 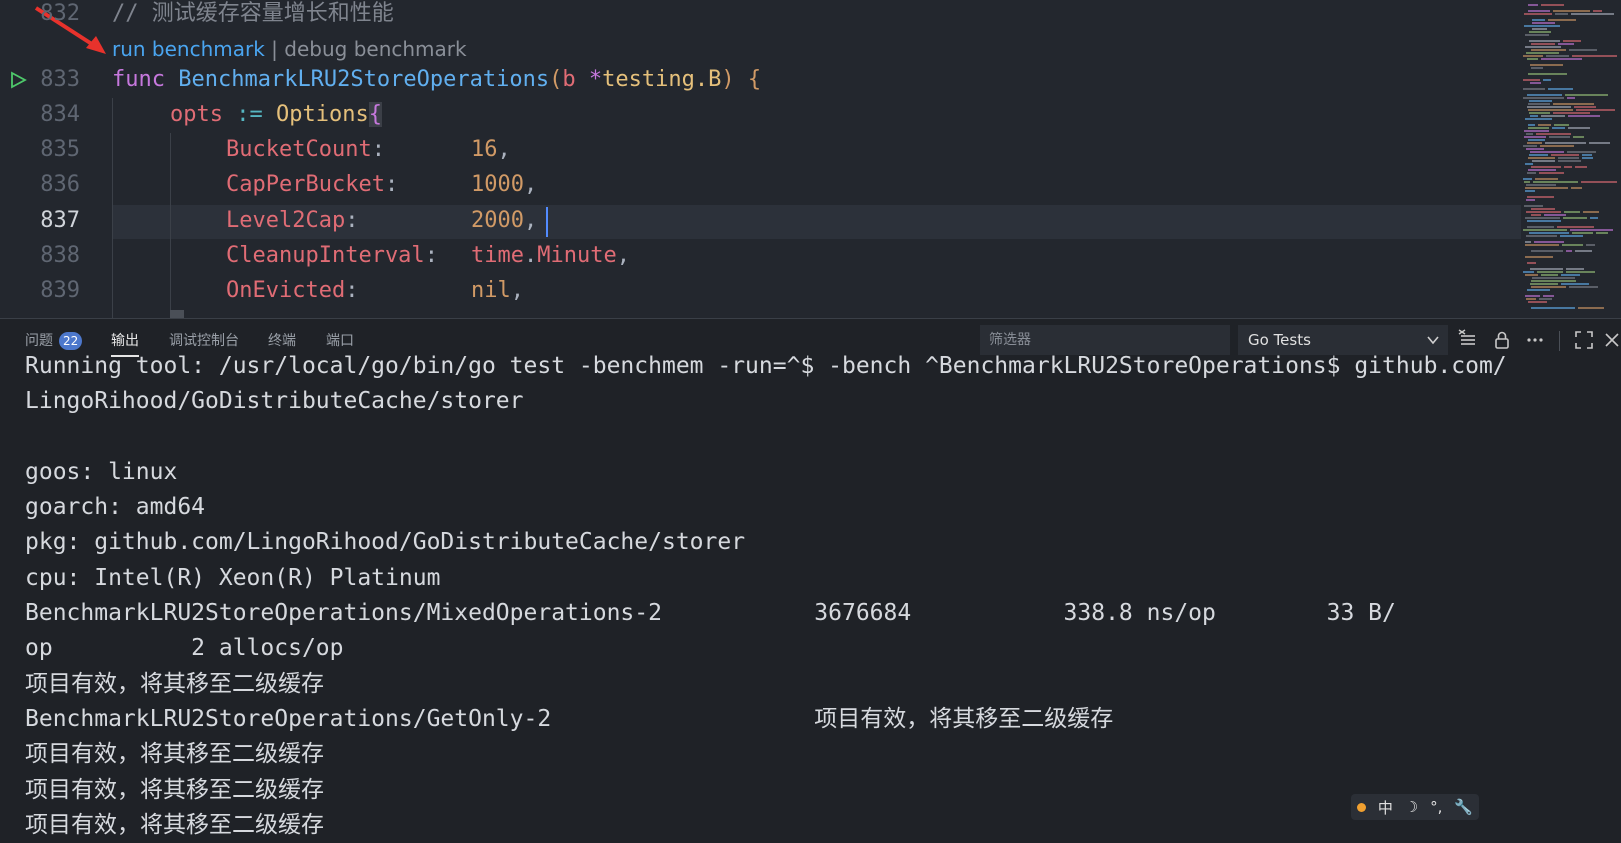 What do you see at coordinates (1411, 807) in the screenshot?
I see `moon-icon: ☽` at bounding box center [1411, 807].